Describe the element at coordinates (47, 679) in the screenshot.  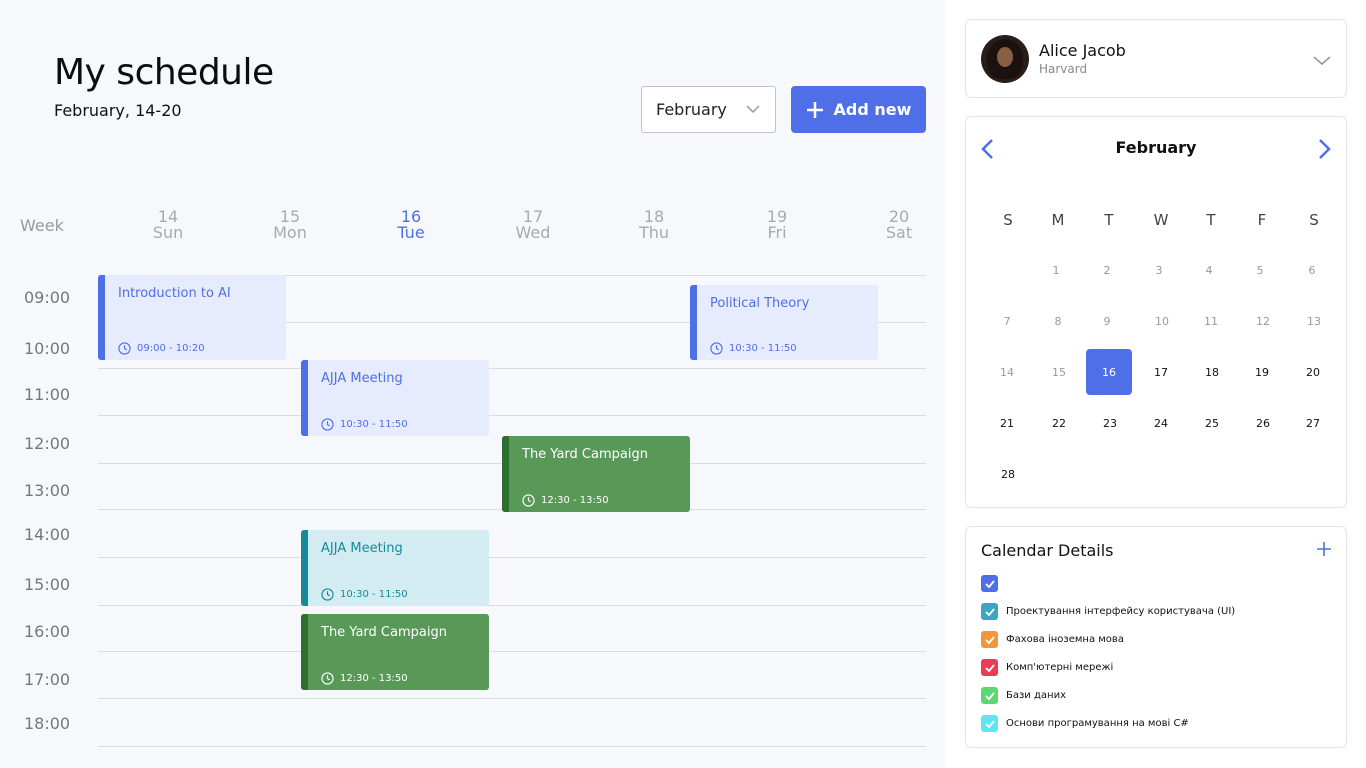
I see `time-label: 17:00` at that location.